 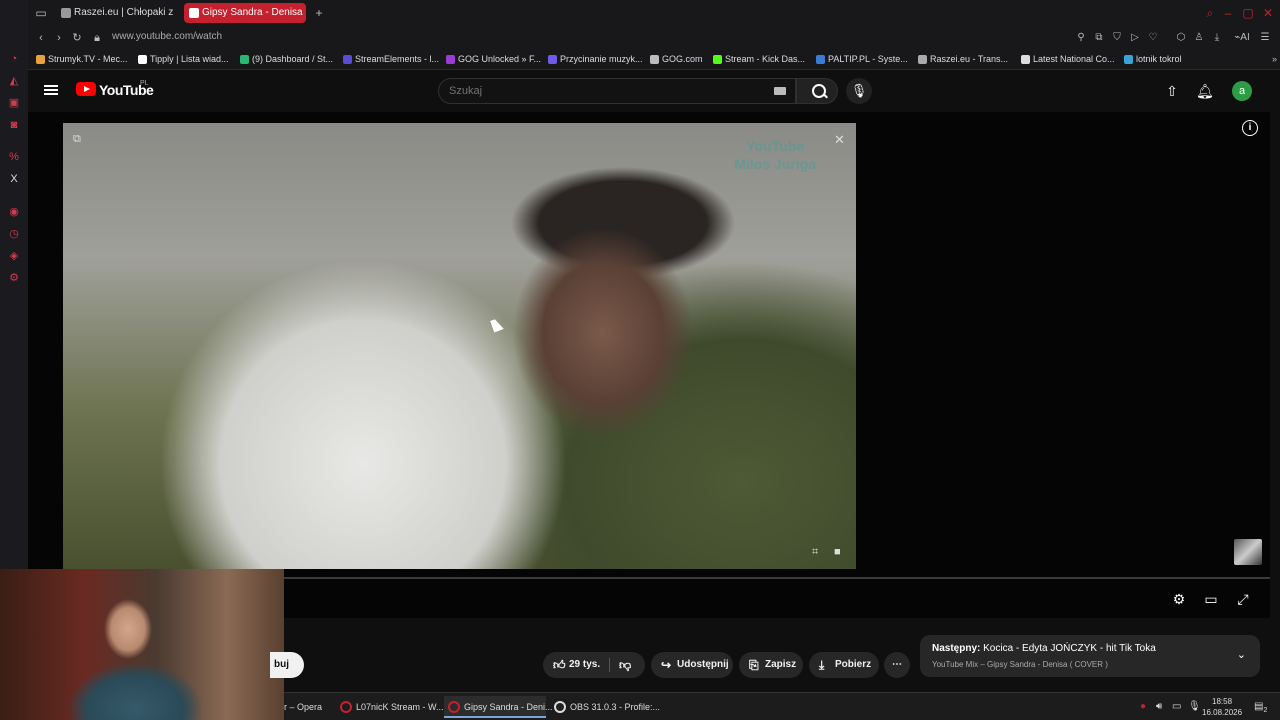 I want to click on subscribe-button: buj, so click(x=287, y=665).